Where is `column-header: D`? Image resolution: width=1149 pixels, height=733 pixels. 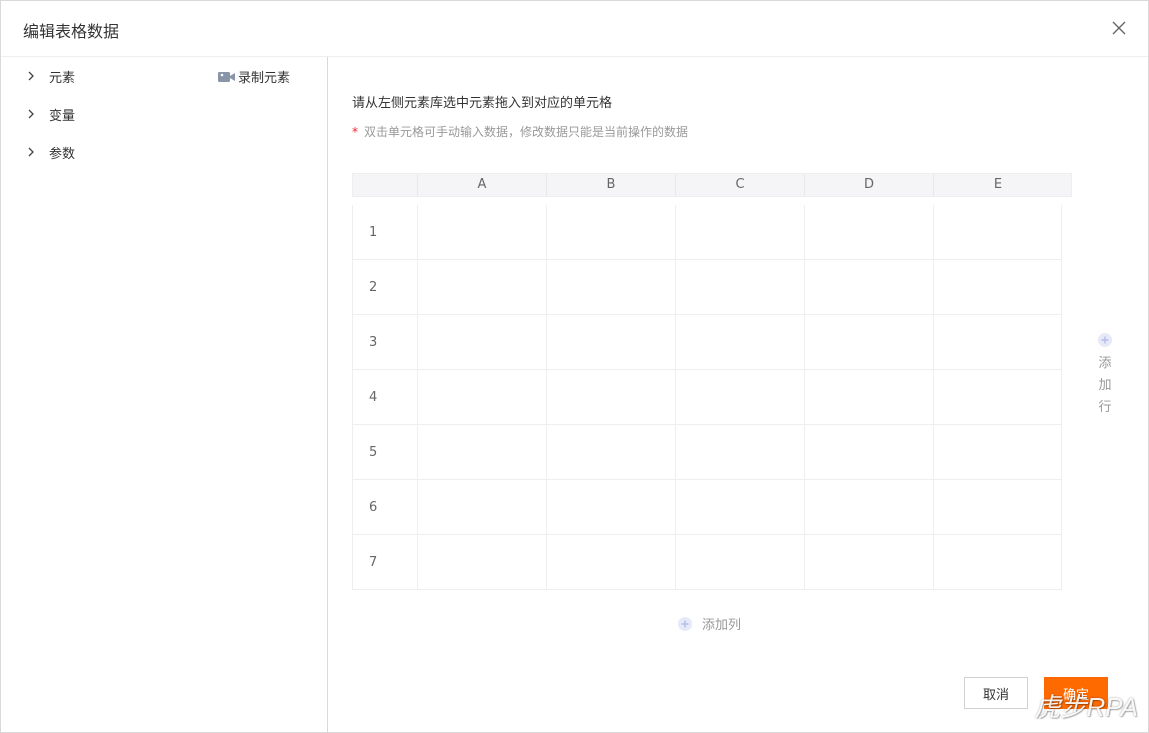
column-header: D is located at coordinates (868, 185).